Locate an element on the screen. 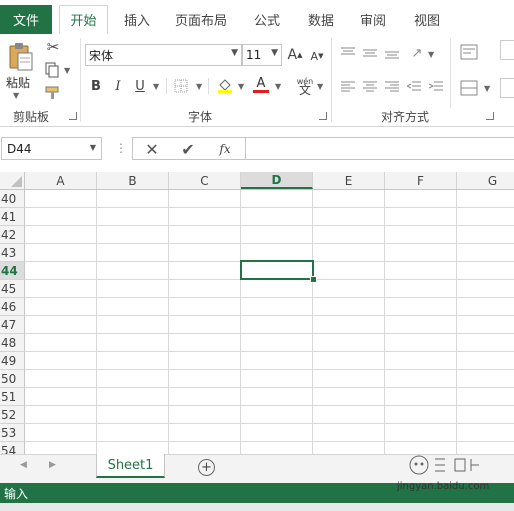  scroll-sheets-right-icon: ▶ is located at coordinates (52, 465).